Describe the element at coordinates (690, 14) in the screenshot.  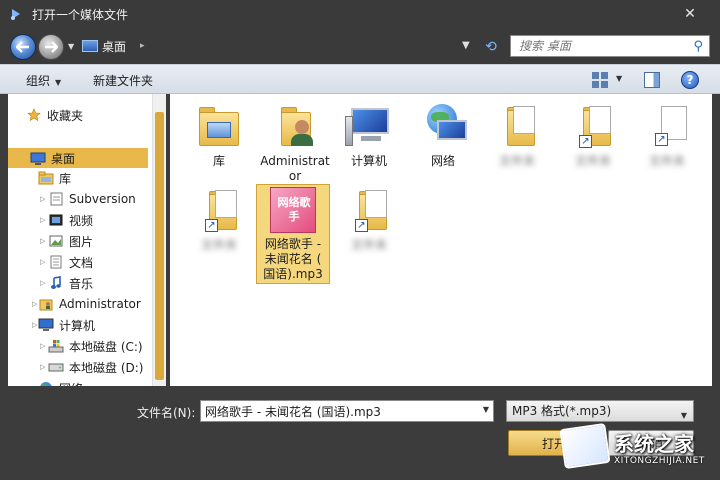
I see `close-icon: ✕` at that location.